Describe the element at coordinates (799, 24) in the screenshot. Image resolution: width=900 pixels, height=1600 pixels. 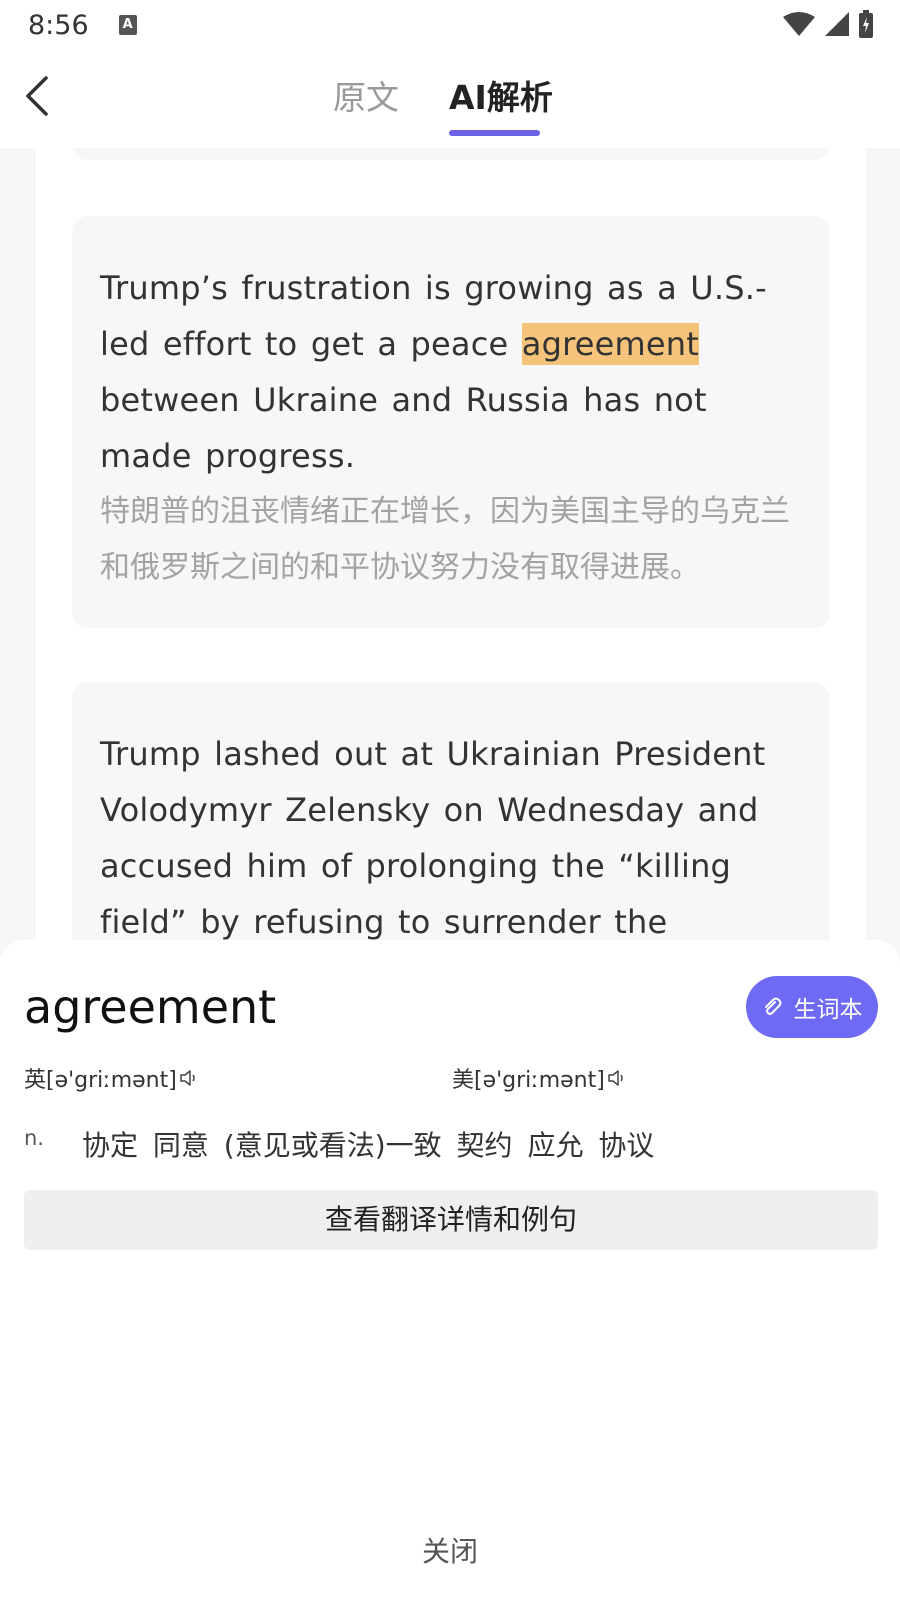
I see `wifi-icon` at that location.